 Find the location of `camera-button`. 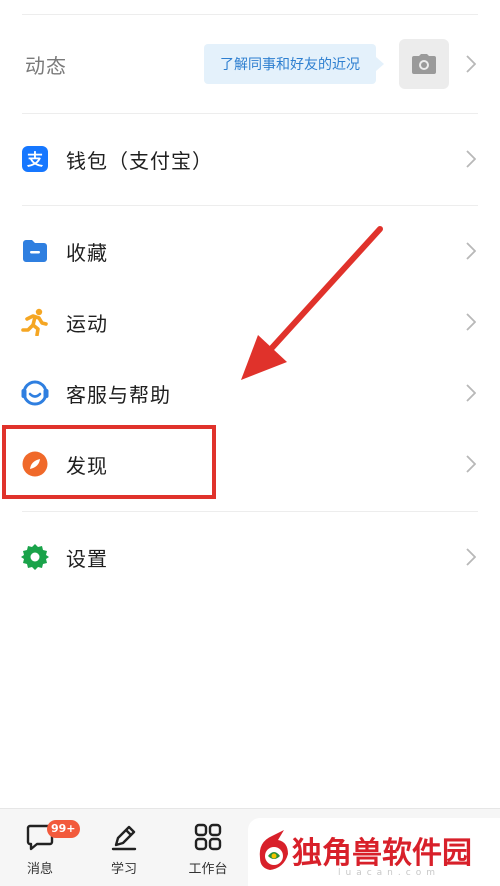

camera-button is located at coordinates (424, 64).